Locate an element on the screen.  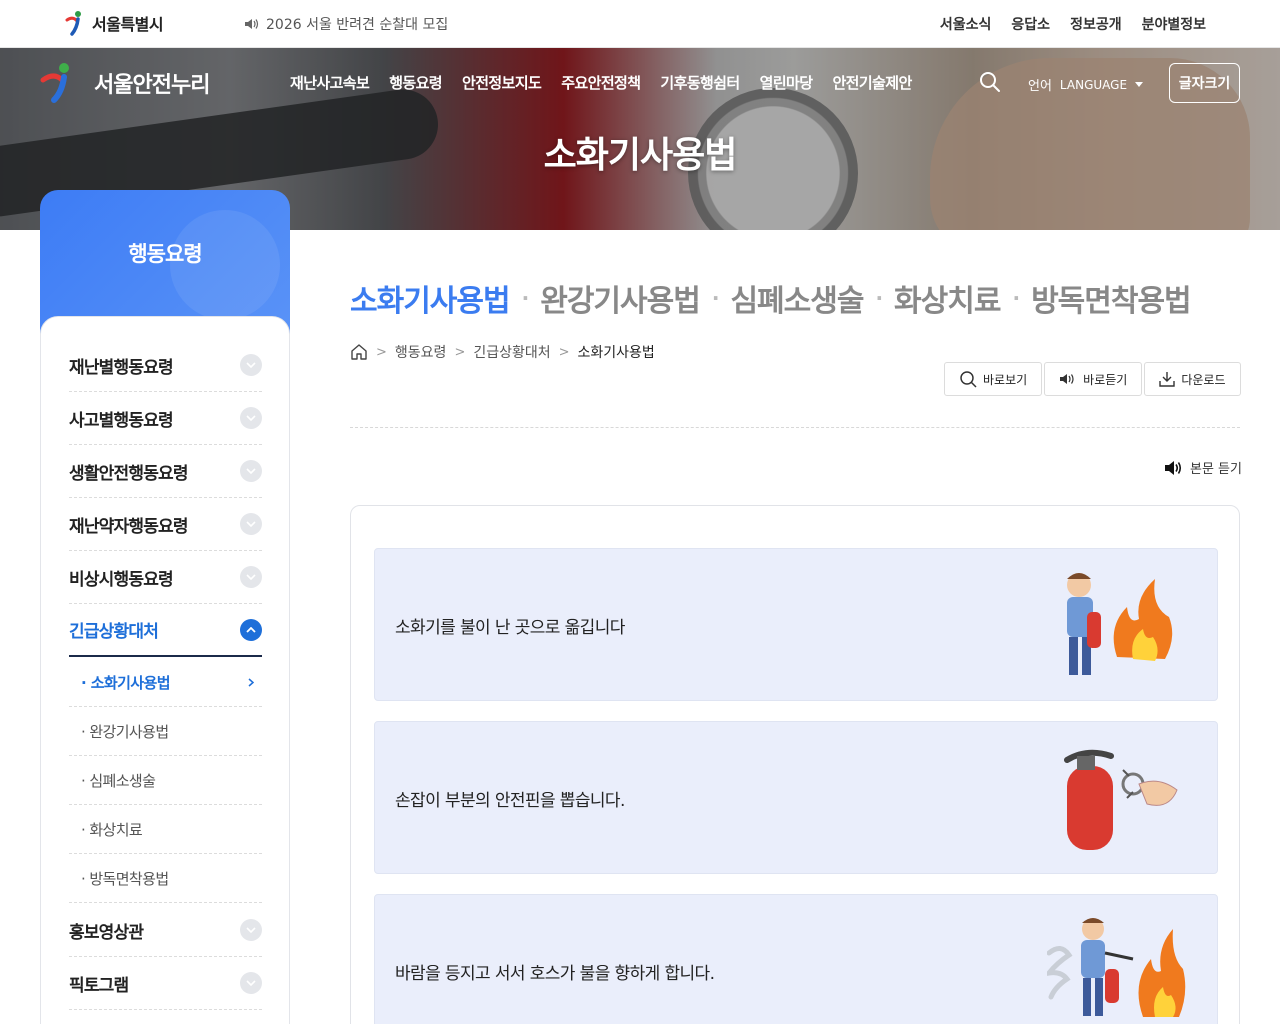
seoul-city-logo: 서울특별시 is located at coordinates (114, 23).